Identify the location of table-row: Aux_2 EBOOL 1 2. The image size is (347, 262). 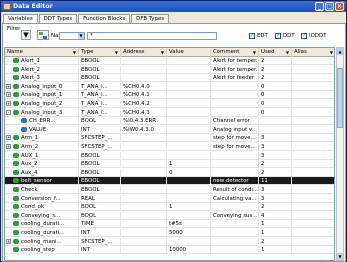
(169, 164).